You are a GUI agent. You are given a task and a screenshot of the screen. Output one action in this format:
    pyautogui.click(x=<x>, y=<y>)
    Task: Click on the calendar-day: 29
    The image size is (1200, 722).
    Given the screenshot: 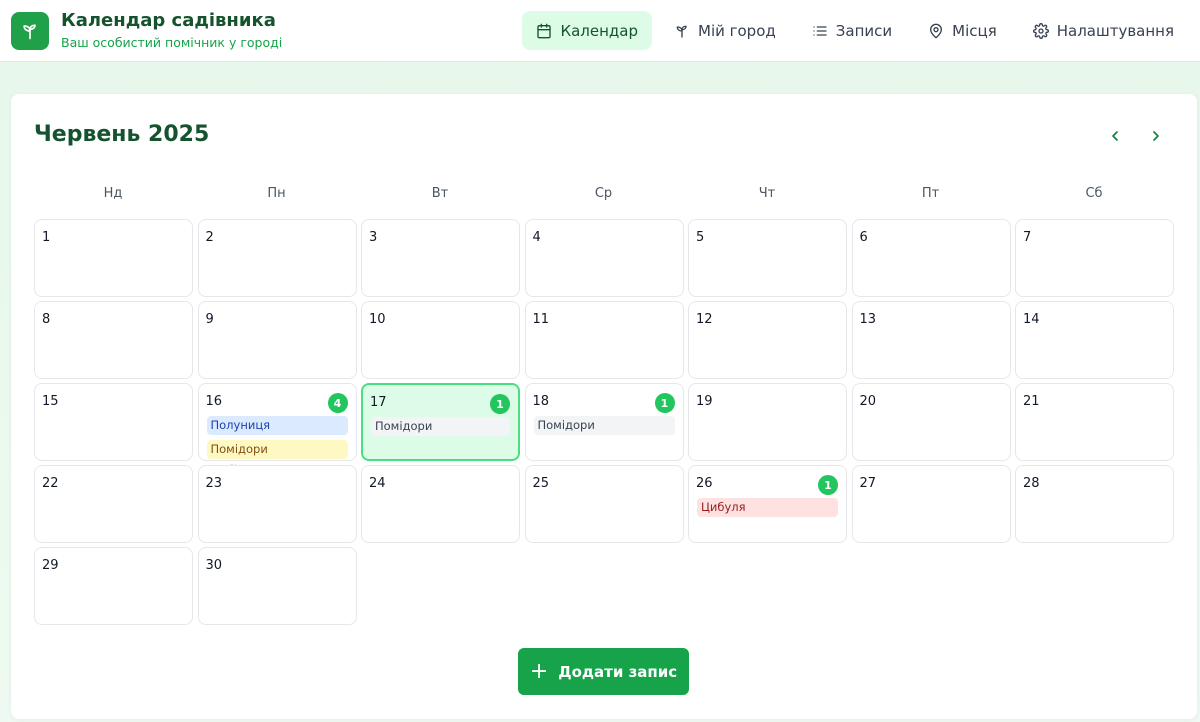 What is the action you would take?
    pyautogui.click(x=113, y=586)
    